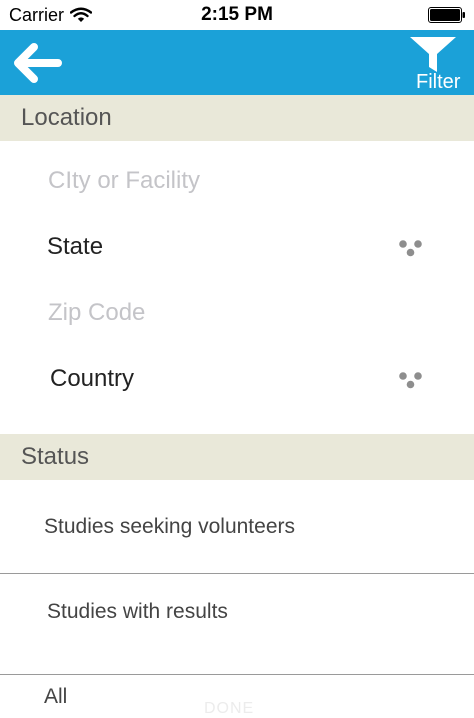 The width and height of the screenshot is (474, 718). I want to click on funnel-icon, so click(433, 54).